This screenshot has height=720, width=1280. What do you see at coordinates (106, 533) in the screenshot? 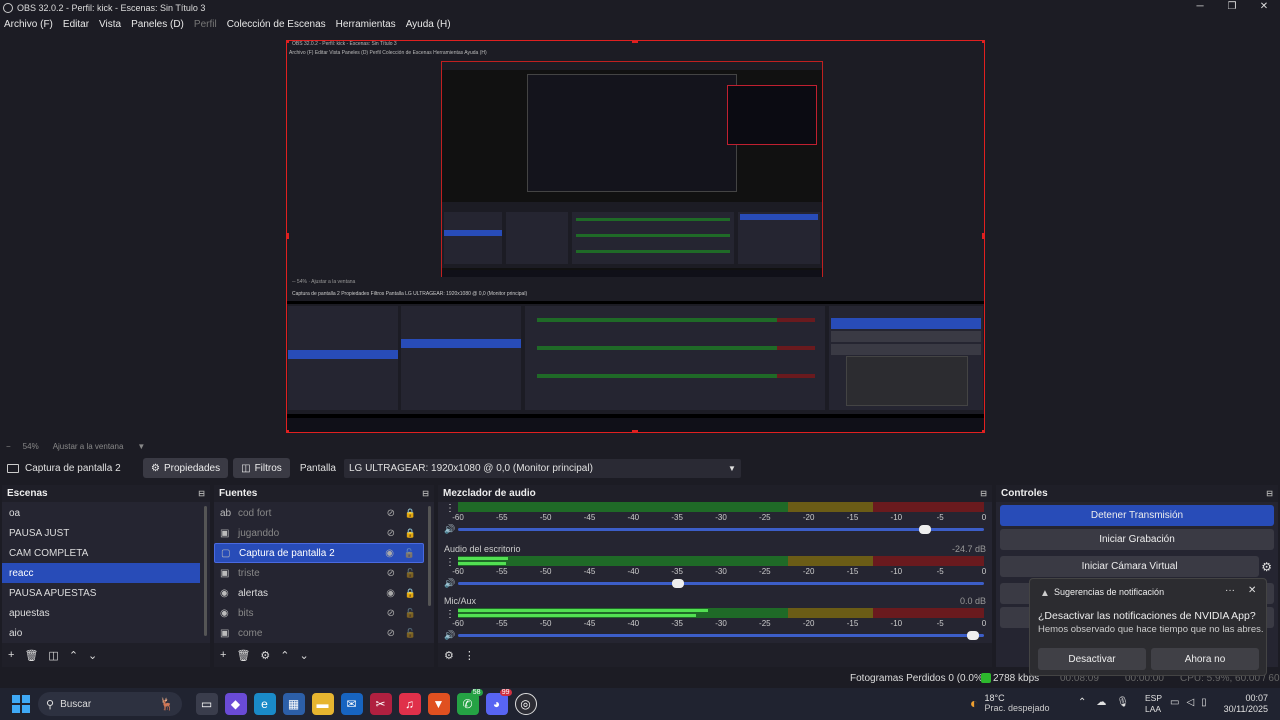
I see `scene-item-pausa-just: PAUSA JUST` at bounding box center [106, 533].